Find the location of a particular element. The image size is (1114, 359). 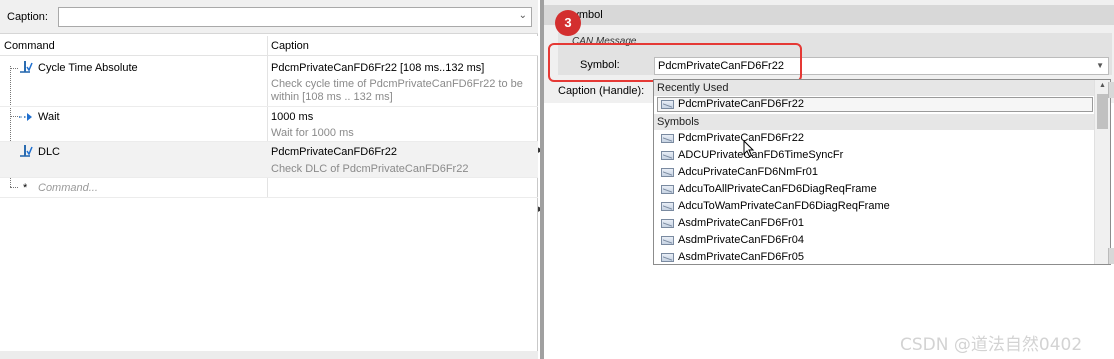

wait-arrow-icon is located at coordinates (25, 117).